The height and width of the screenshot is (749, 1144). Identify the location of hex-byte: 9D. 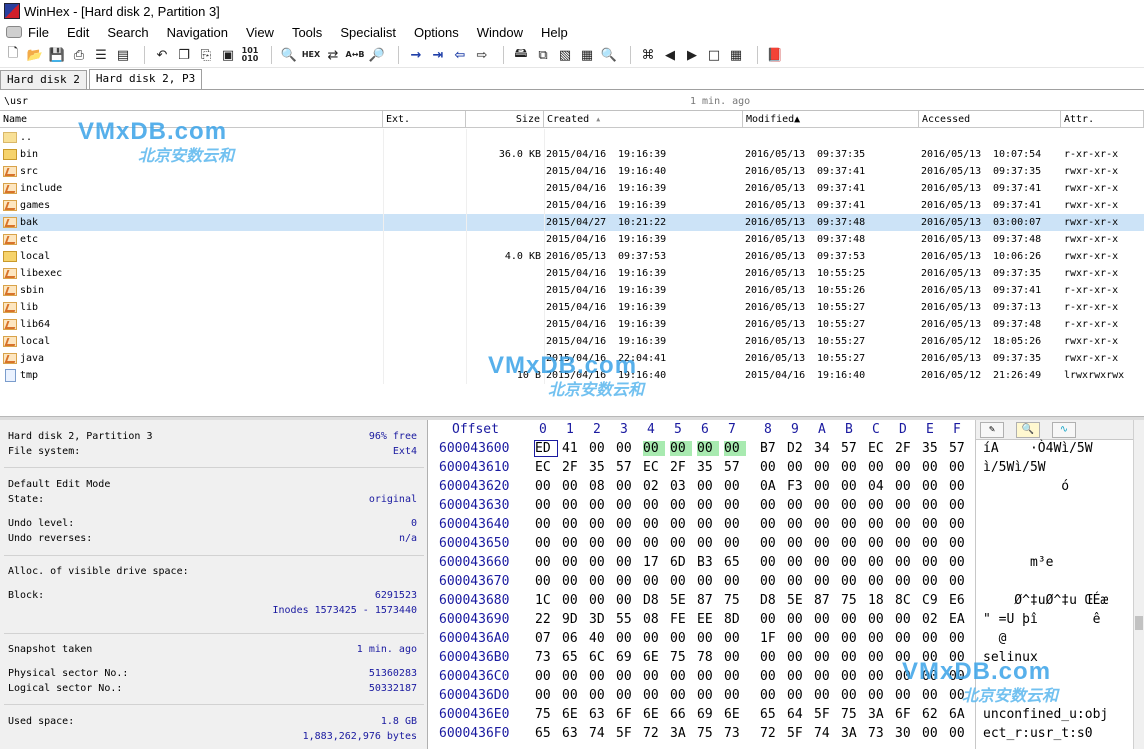
(573, 619).